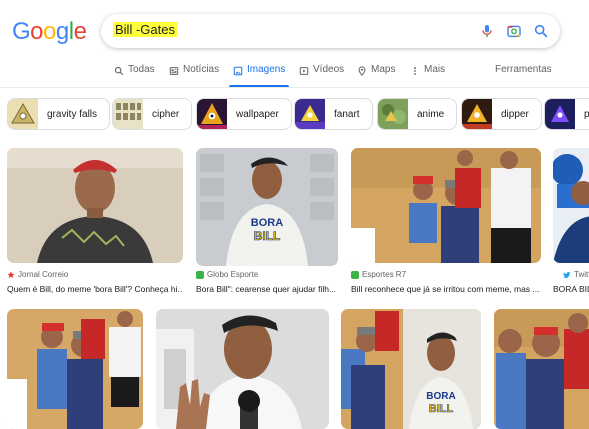  I want to click on result-source: Twitter, so click(576, 274).